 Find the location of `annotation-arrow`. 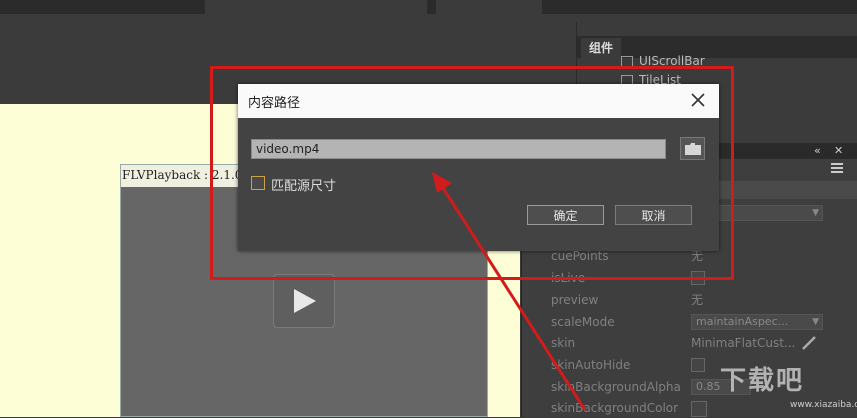

annotation-arrow is located at coordinates (509, 291).